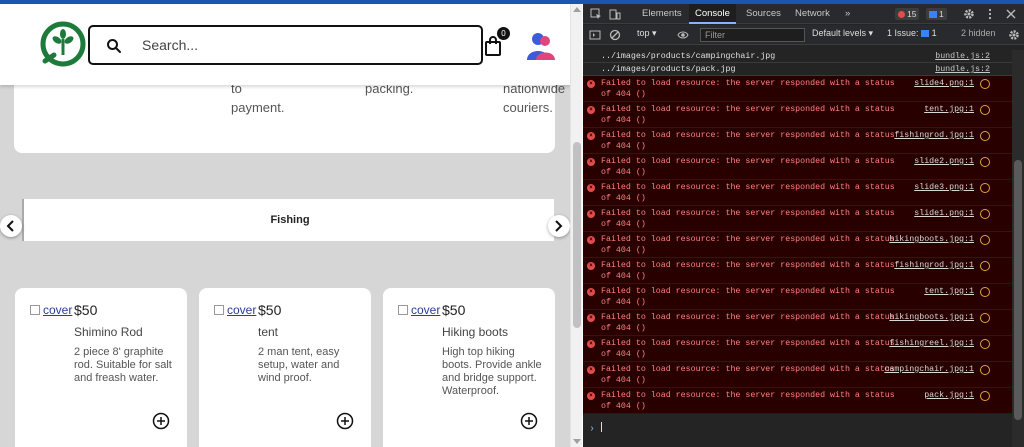 This screenshot has height=447, width=1024. I want to click on source-link: slide2.png:1, so click(944, 161).